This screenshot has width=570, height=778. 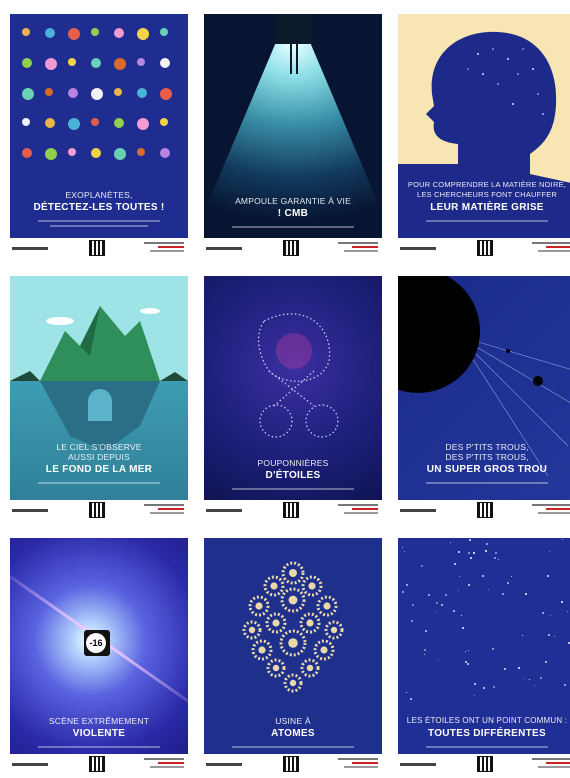 What do you see at coordinates (99, 457) in the screenshot?
I see `poster-sea-floor-line1b: AUSSI DEPUIS` at bounding box center [99, 457].